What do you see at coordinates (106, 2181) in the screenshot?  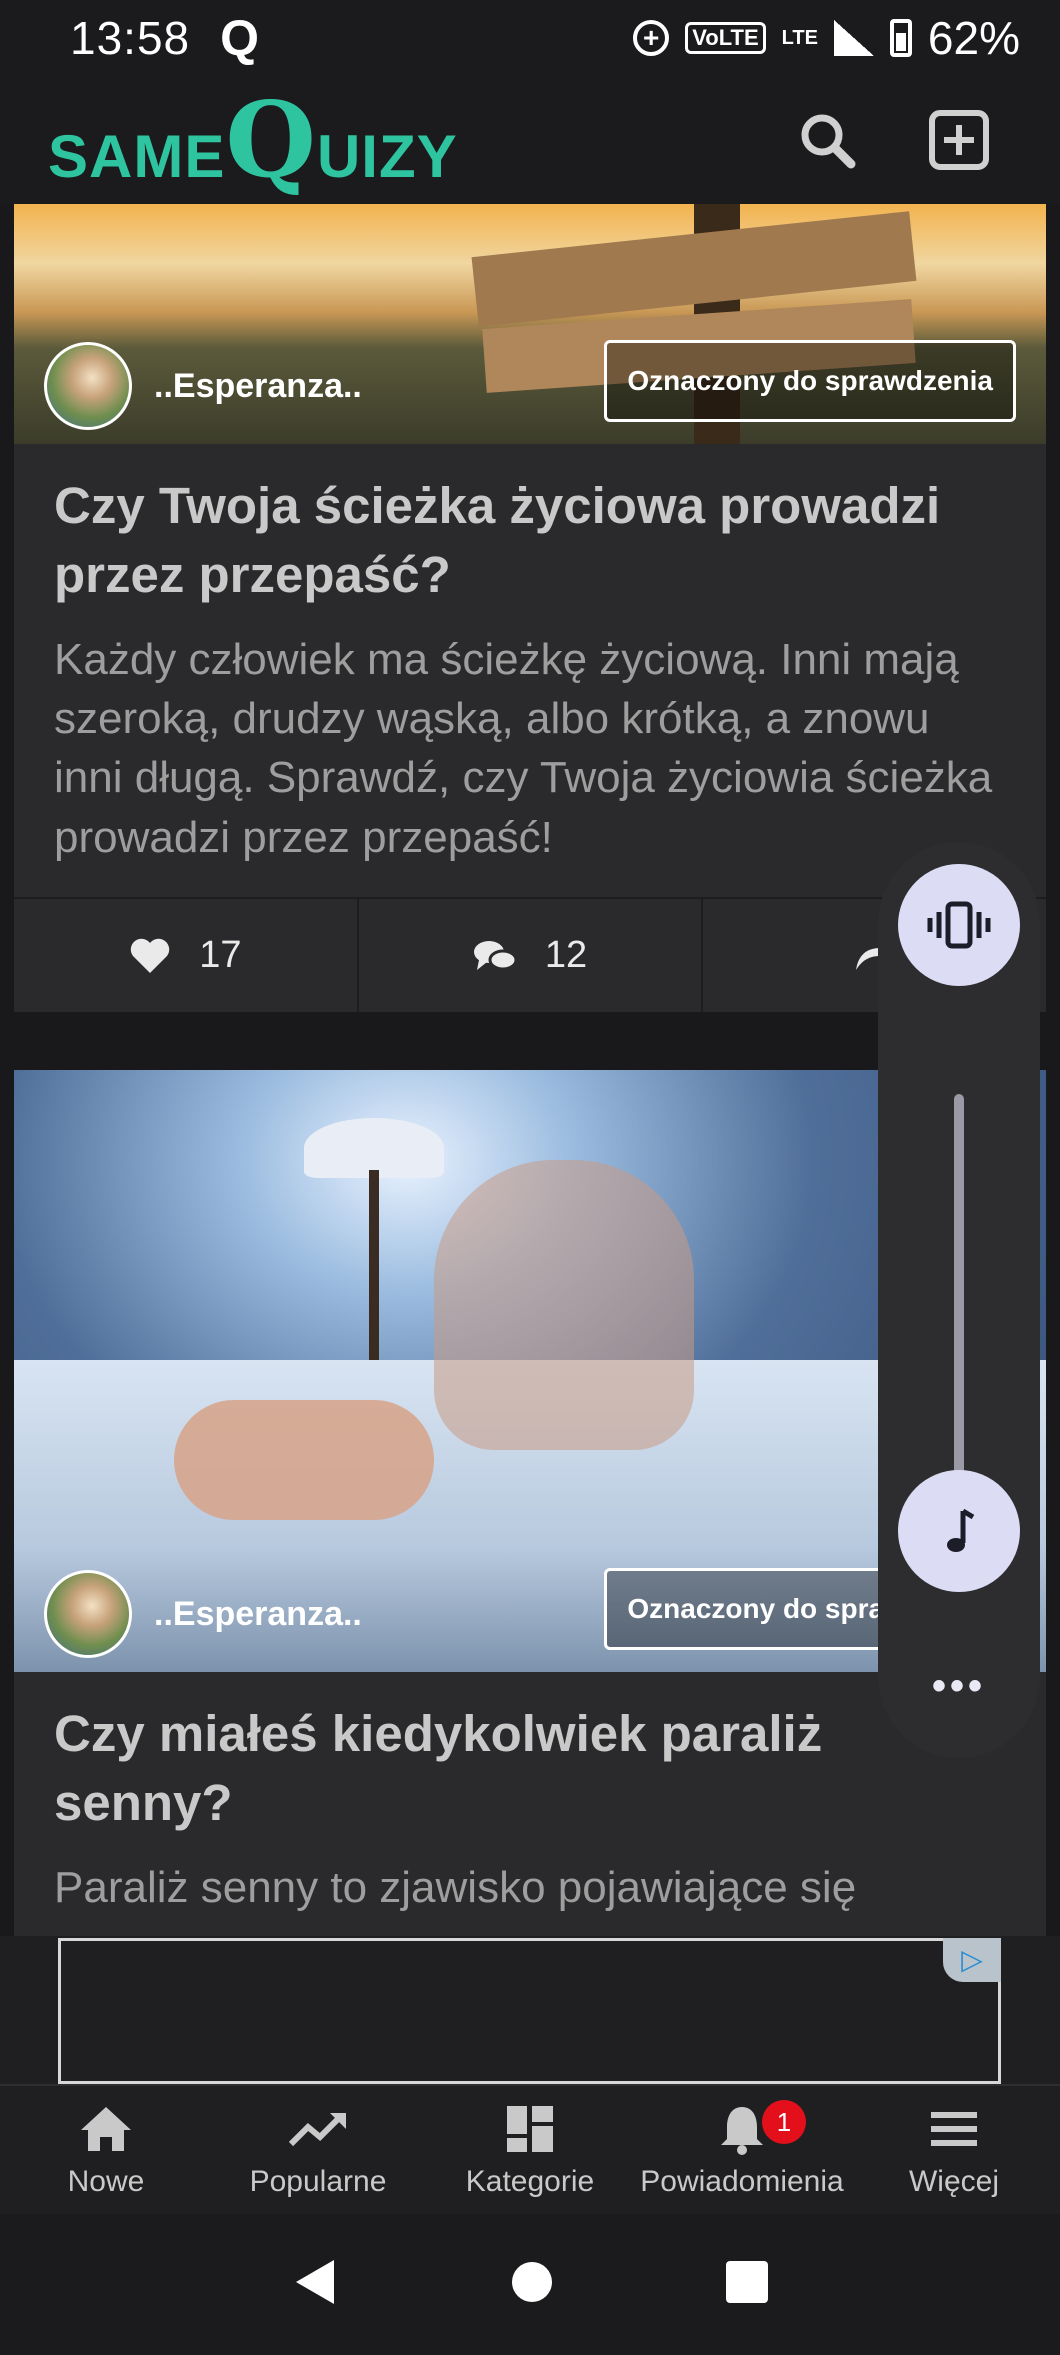 I see `nav-label: Nowe` at bounding box center [106, 2181].